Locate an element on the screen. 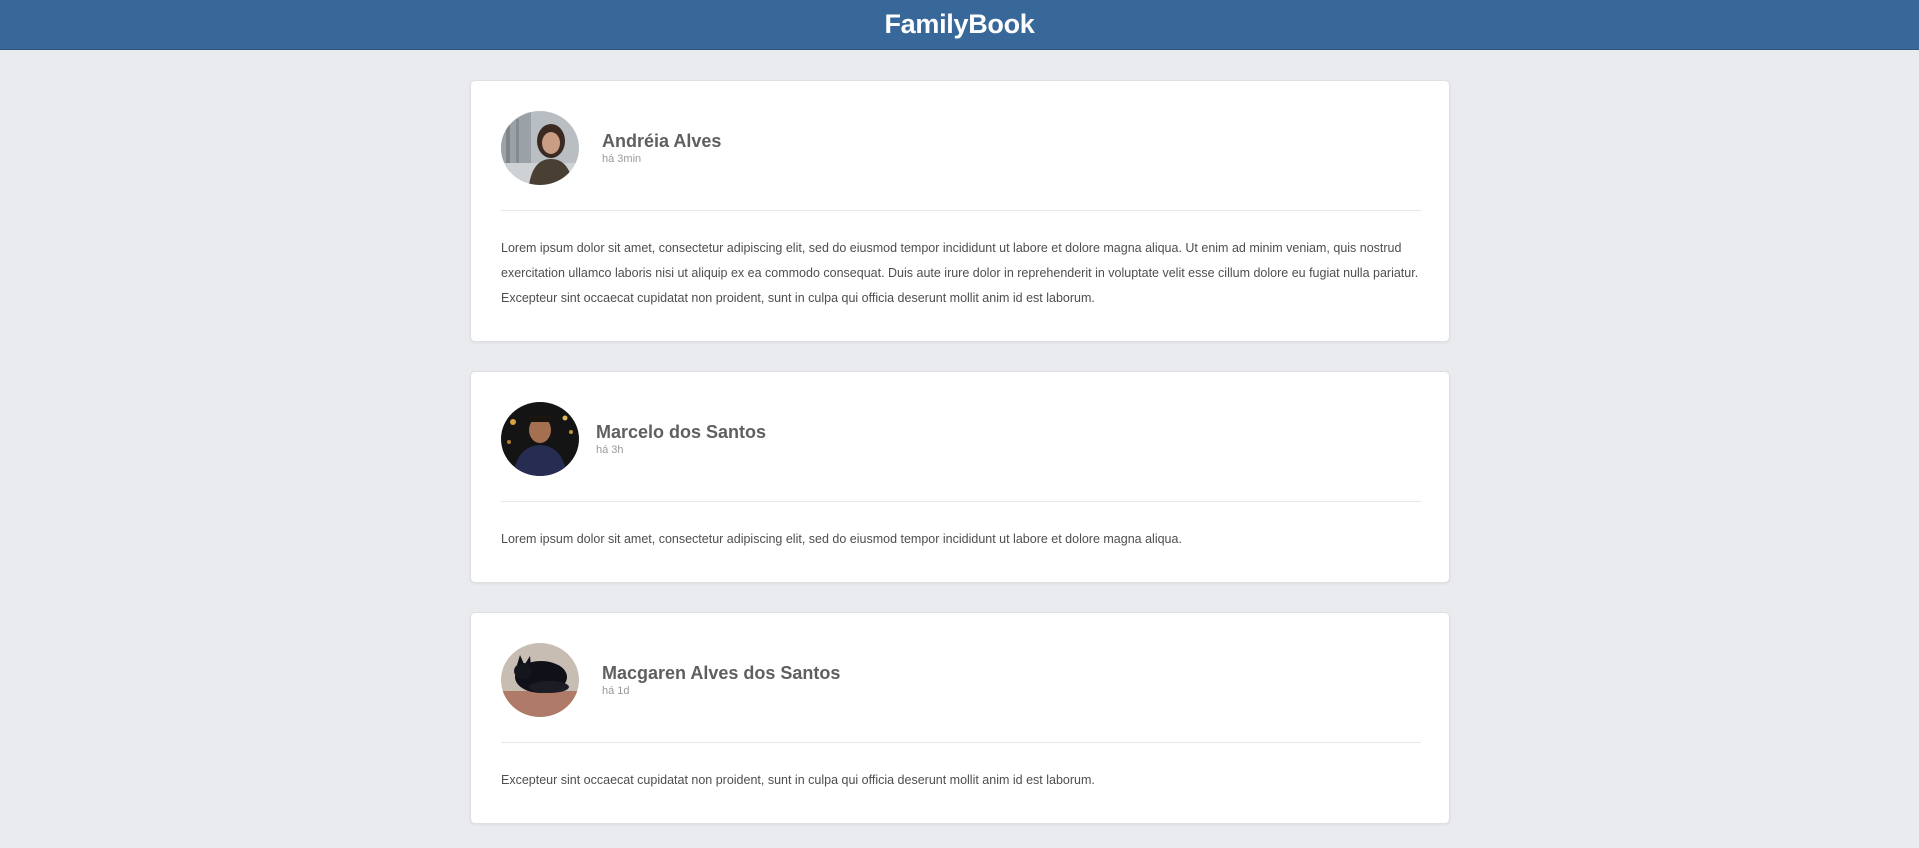 This screenshot has height=848, width=1919. avatar-photo-andreia is located at coordinates (540, 148).